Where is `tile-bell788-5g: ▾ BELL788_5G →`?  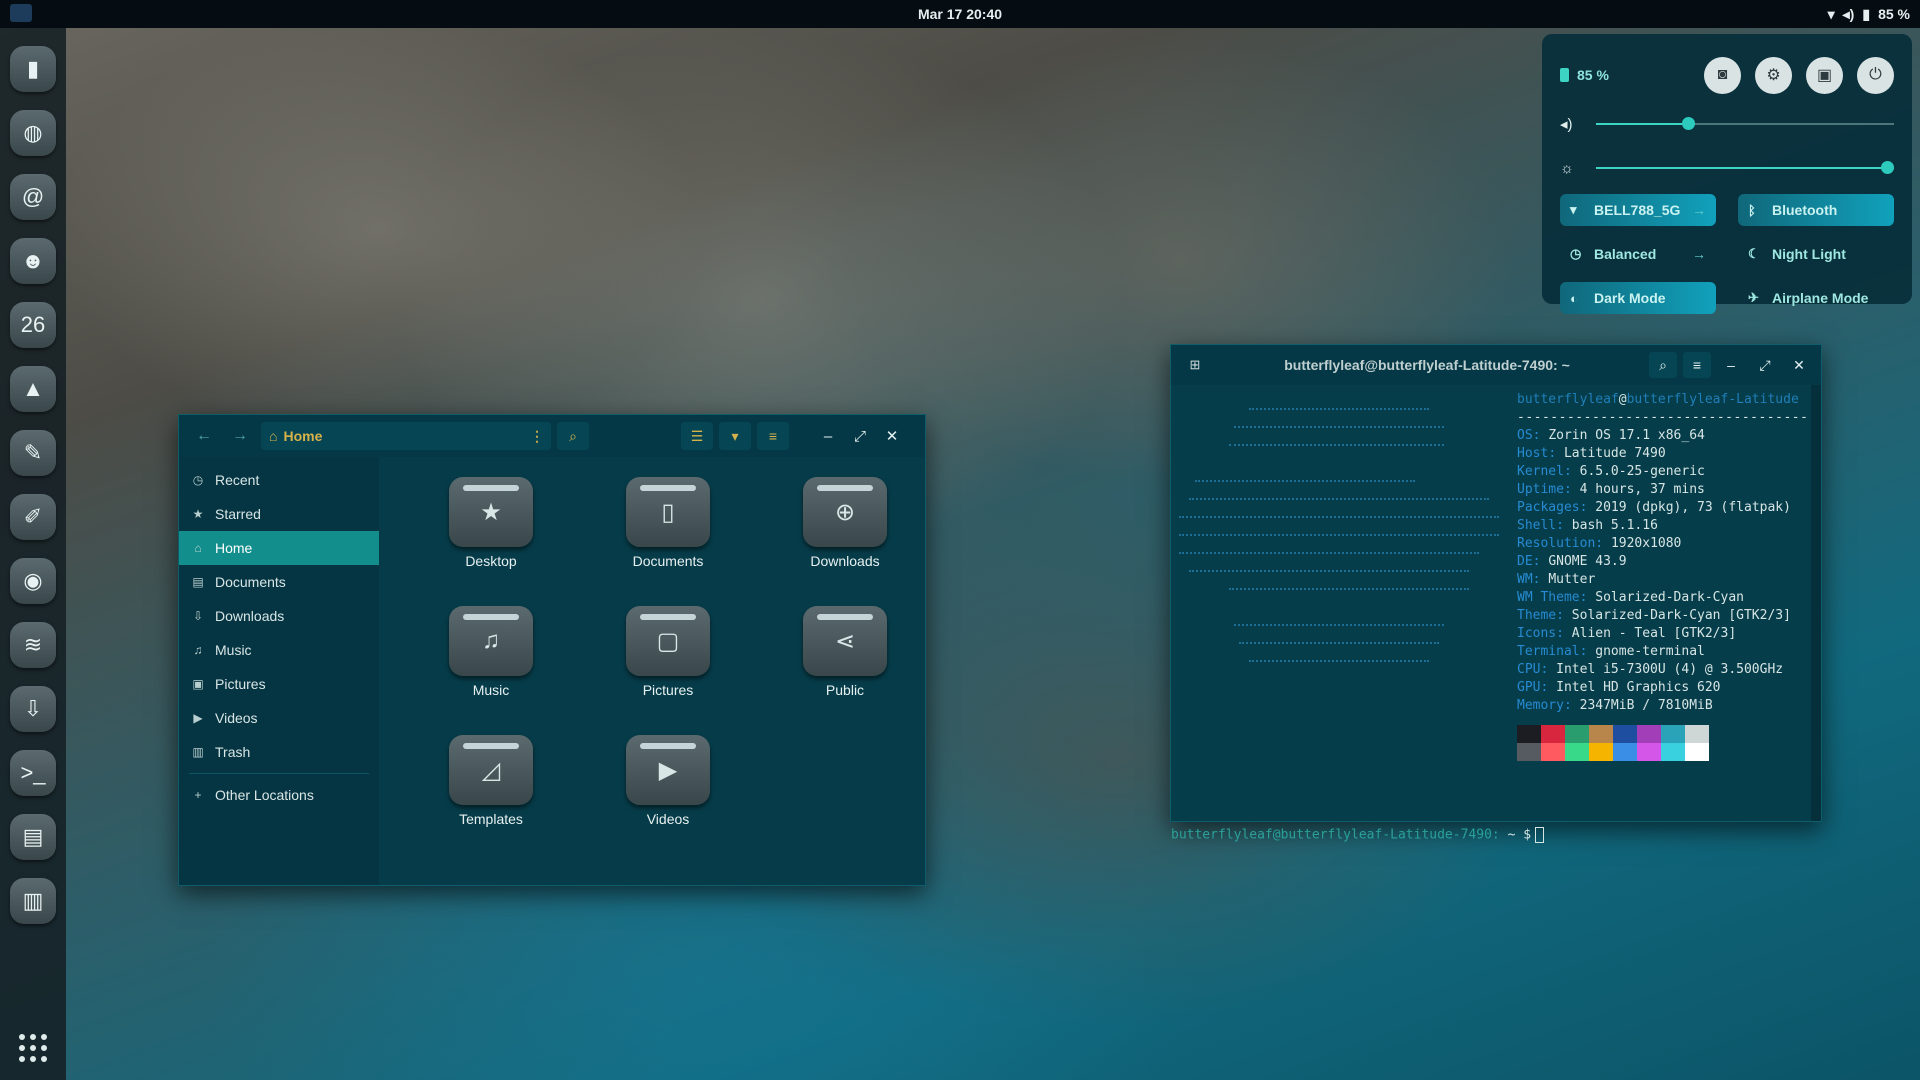 tile-bell788-5g: ▾ BELL788_5G → is located at coordinates (1638, 210).